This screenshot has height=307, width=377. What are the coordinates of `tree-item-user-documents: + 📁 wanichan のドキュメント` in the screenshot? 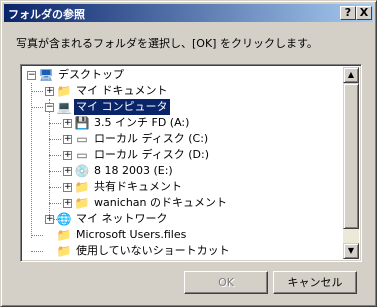 It's located at (181, 203).